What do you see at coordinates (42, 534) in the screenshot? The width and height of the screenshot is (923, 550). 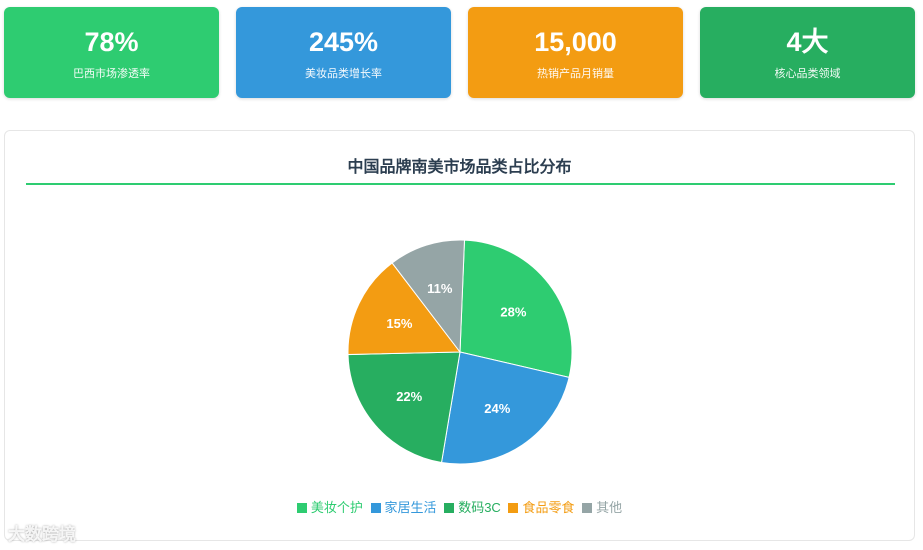 I see `watermark-logo: 大数跨境` at bounding box center [42, 534].